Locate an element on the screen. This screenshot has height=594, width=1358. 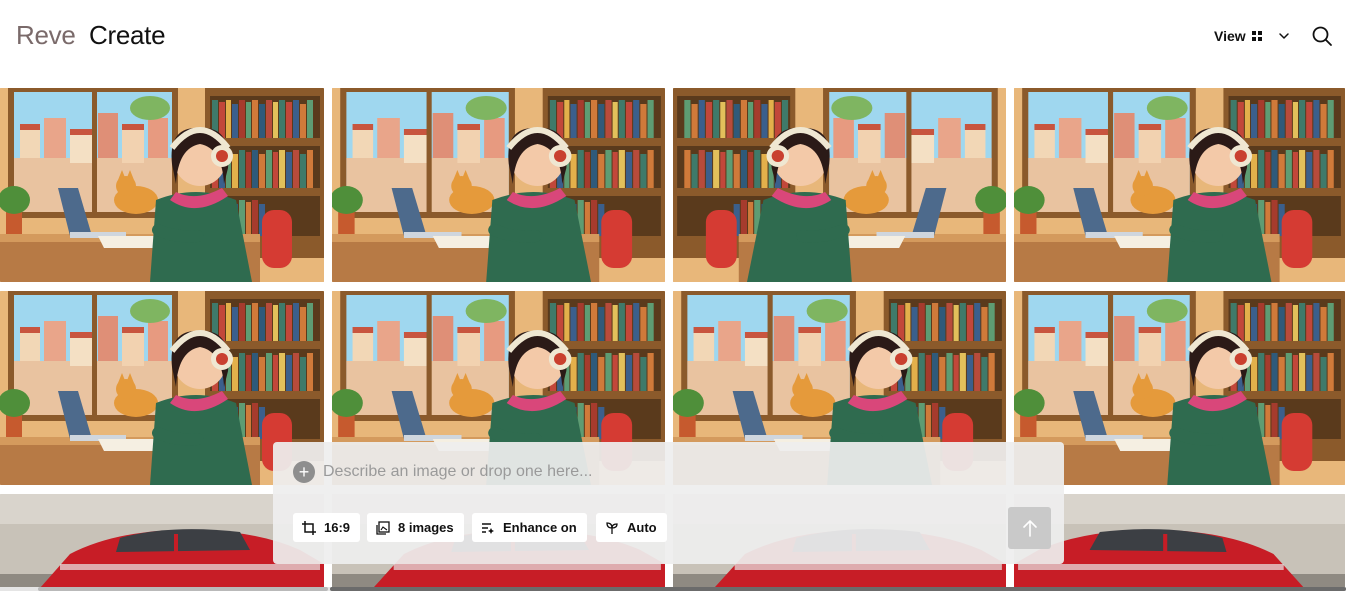
enhance-toggle: Enhance on is located at coordinates (529, 527).